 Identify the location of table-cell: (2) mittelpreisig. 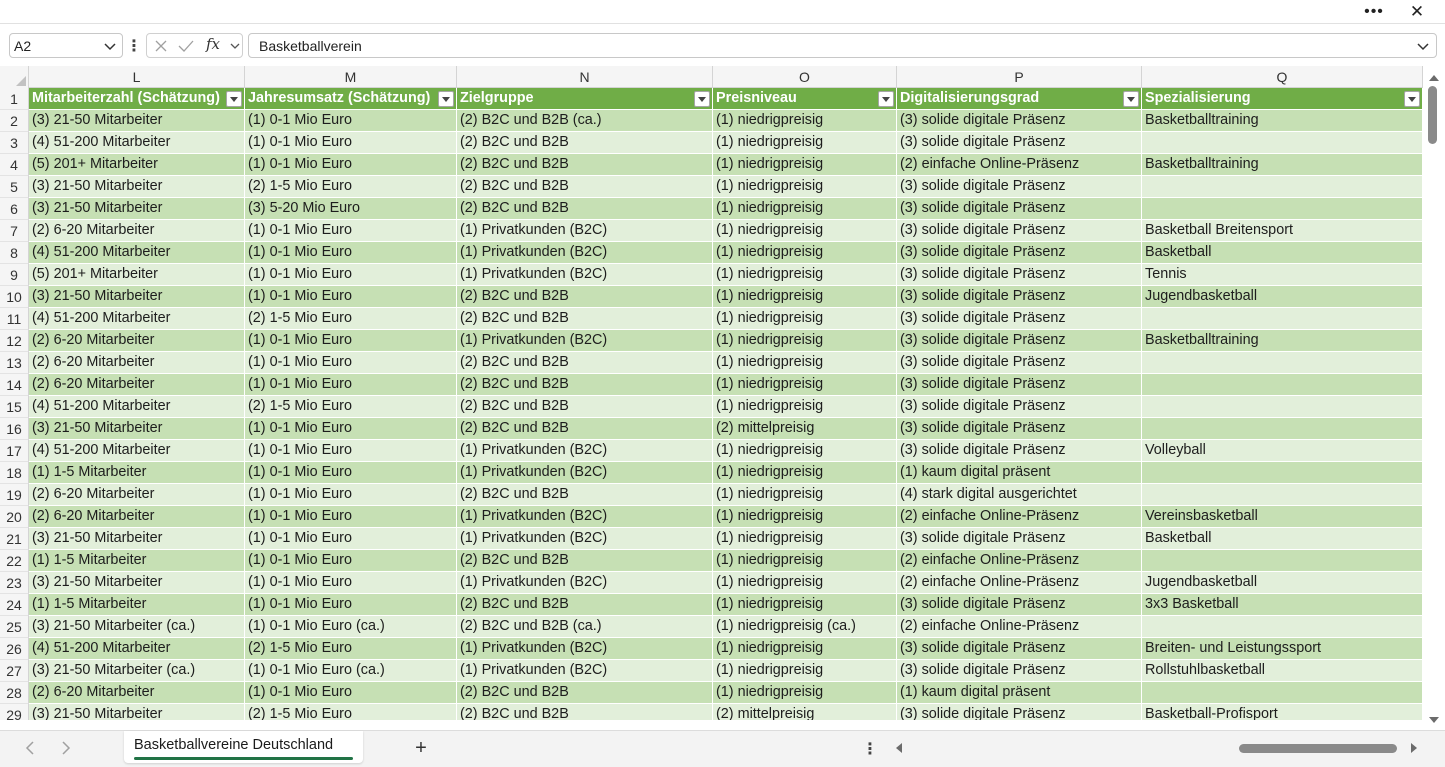
(805, 429).